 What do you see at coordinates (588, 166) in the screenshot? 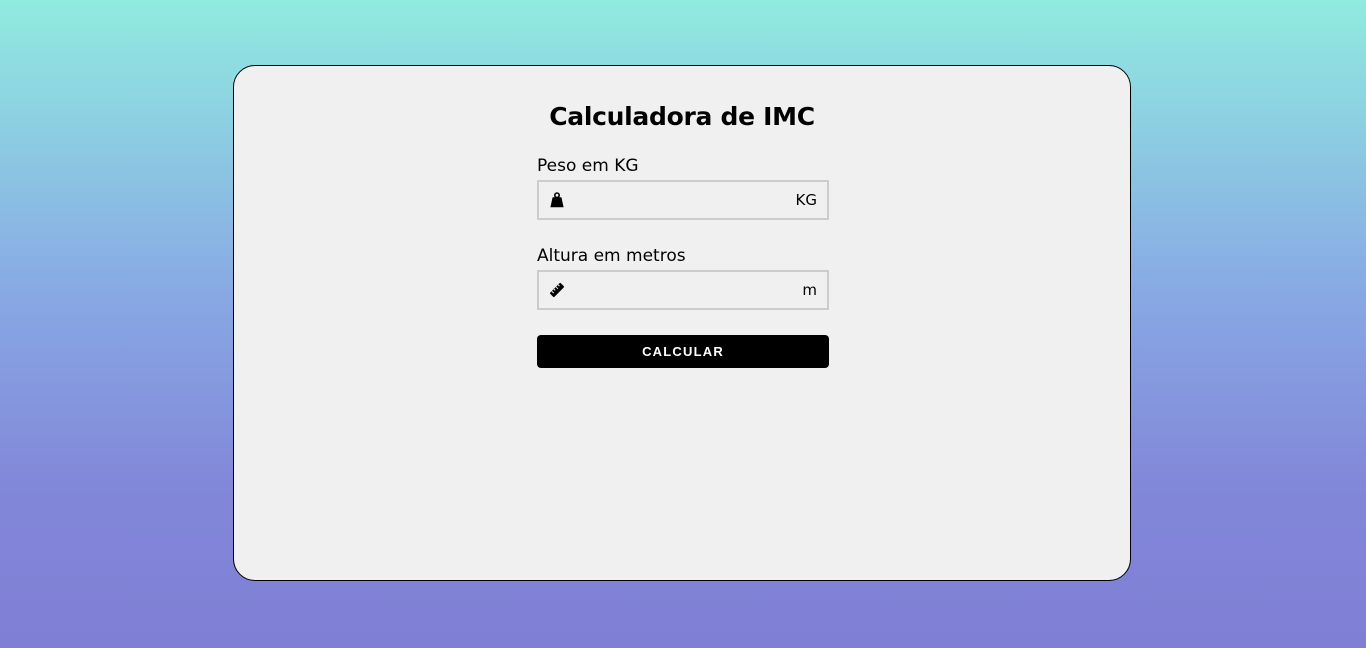
I see `weight-label: Peso em KG` at bounding box center [588, 166].